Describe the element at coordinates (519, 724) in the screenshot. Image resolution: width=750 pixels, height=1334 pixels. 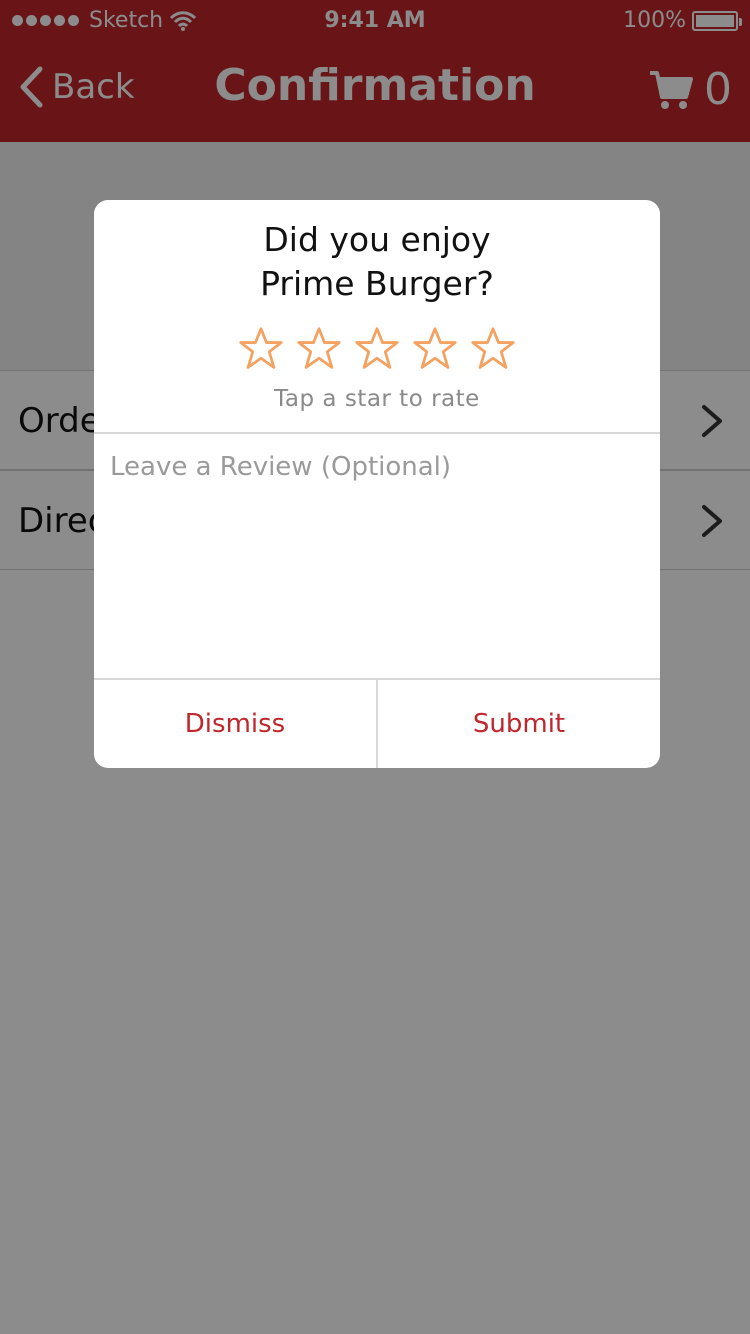
I see `submit-button: Submit` at that location.